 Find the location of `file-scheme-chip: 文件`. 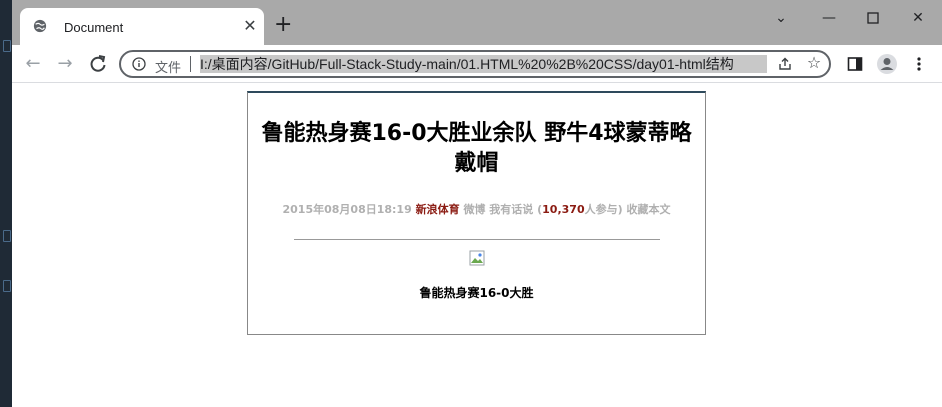

file-scheme-chip: 文件 is located at coordinates (168, 66).